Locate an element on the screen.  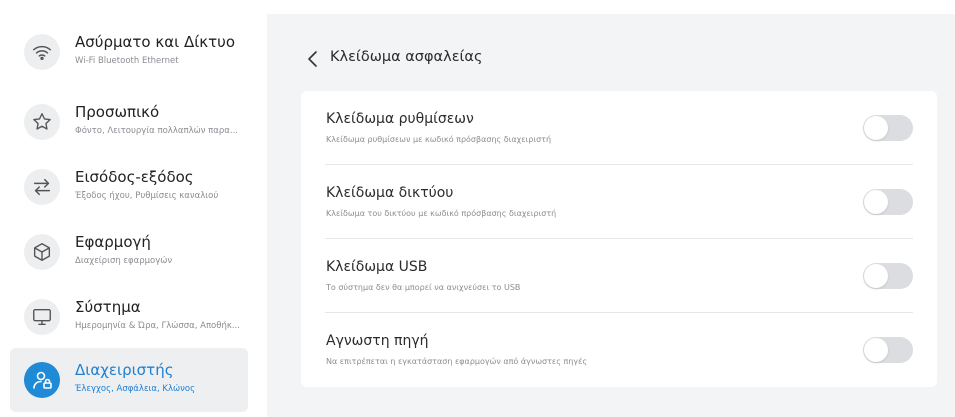
star-icon is located at coordinates (42, 122).